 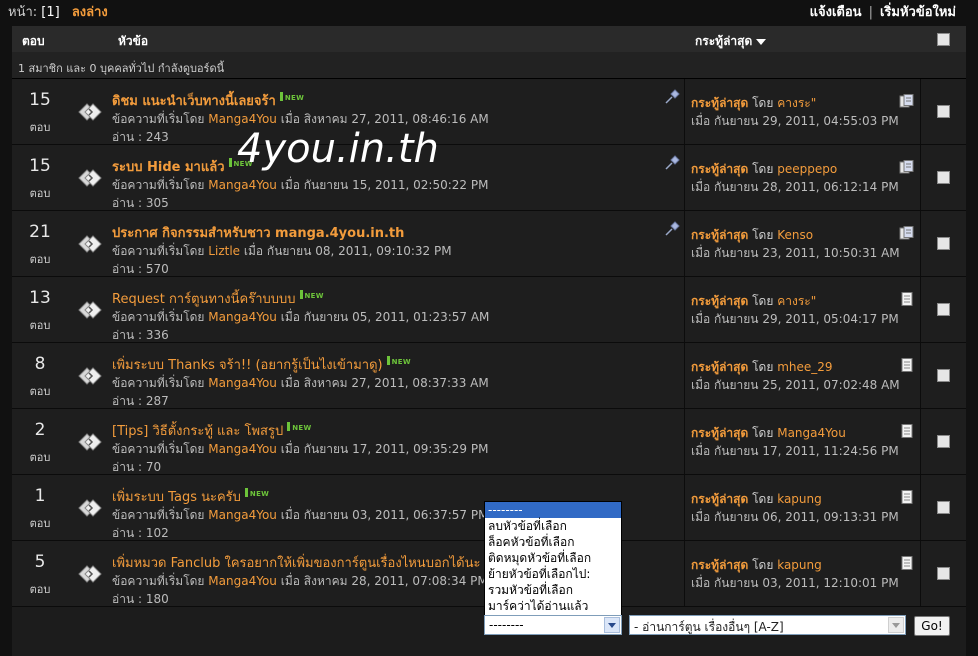 What do you see at coordinates (918, 12) in the screenshot?
I see `new-topic-link: เริ่มหัวข้อใหม่` at bounding box center [918, 12].